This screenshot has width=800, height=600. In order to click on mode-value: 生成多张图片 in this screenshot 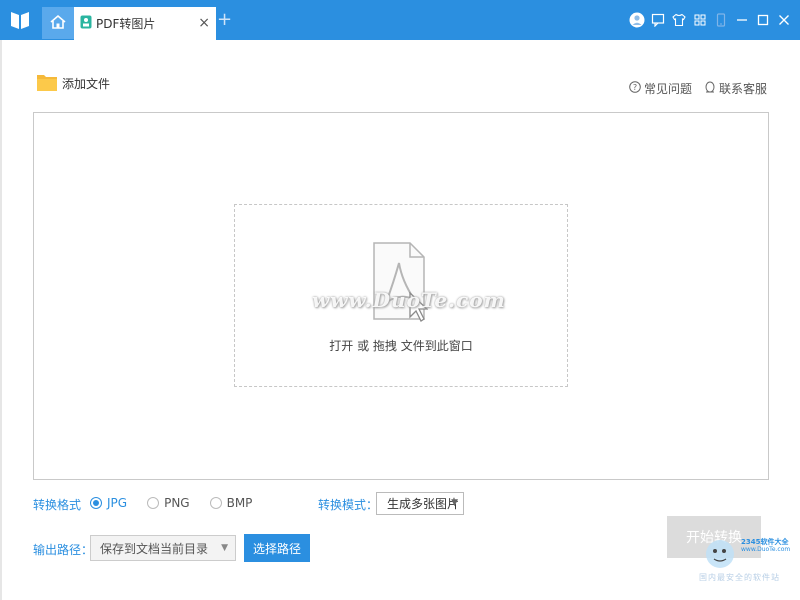, I will do `click(423, 504)`.